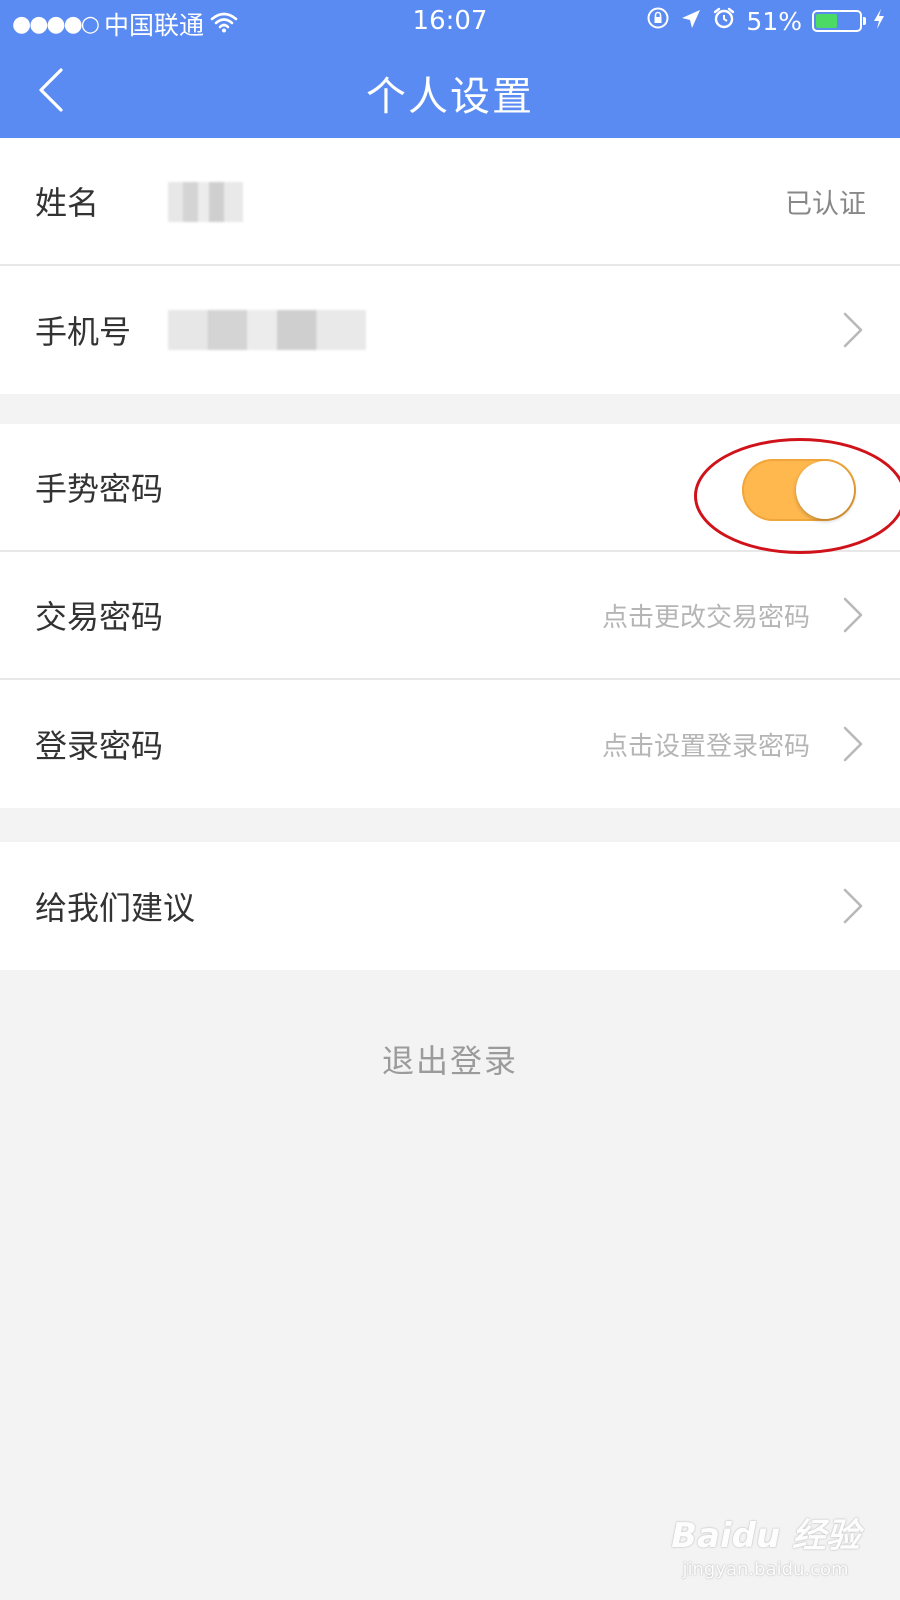 The image size is (900, 1600). What do you see at coordinates (267, 330) in the screenshot?
I see `phone-value-blurred` at bounding box center [267, 330].